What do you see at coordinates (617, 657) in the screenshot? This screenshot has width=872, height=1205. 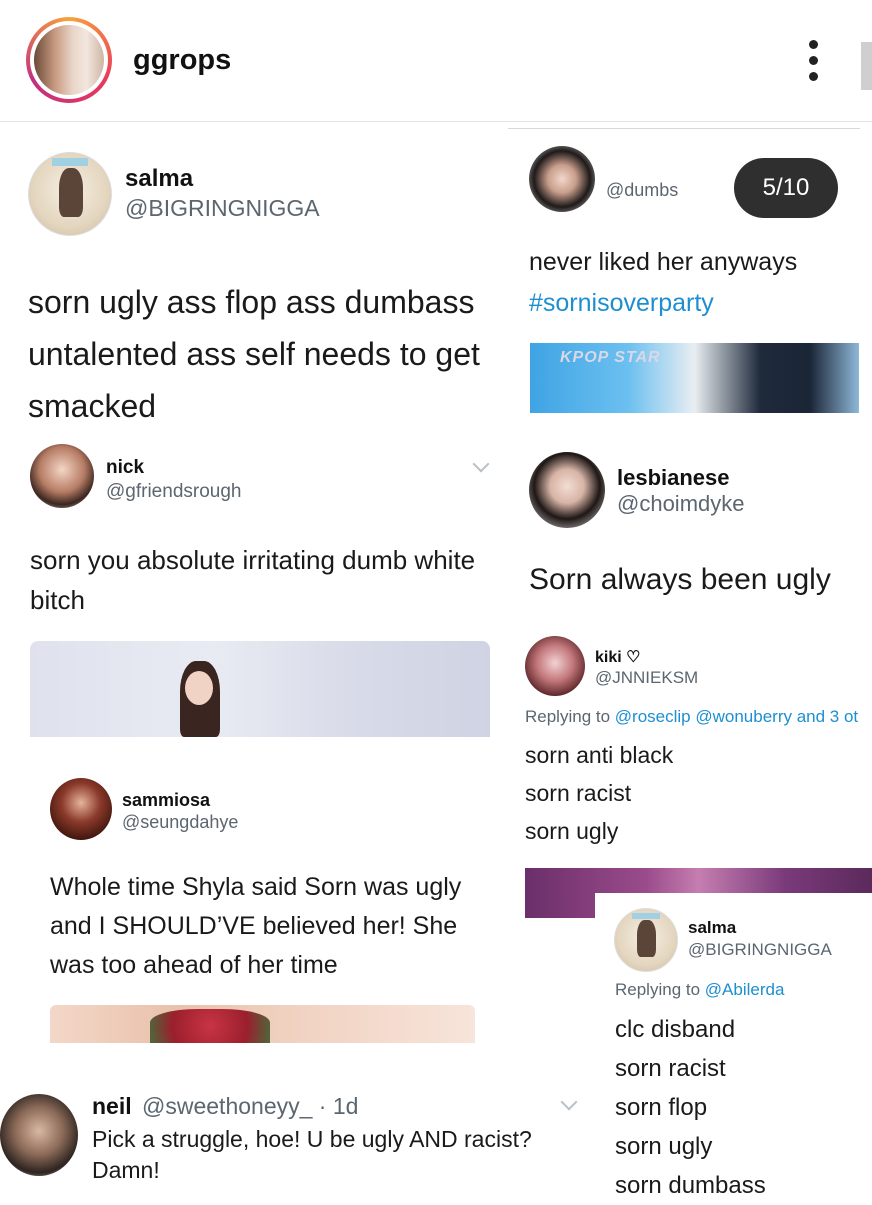 I see `kiki-name: kiki ♡` at bounding box center [617, 657].